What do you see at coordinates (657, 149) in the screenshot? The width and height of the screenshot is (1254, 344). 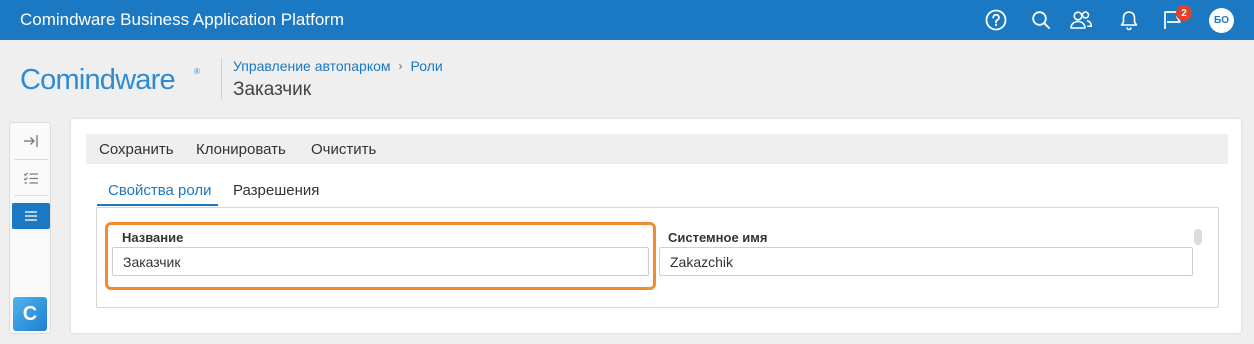 I see `toolbar: Сохранить Клонировать Очистить` at bounding box center [657, 149].